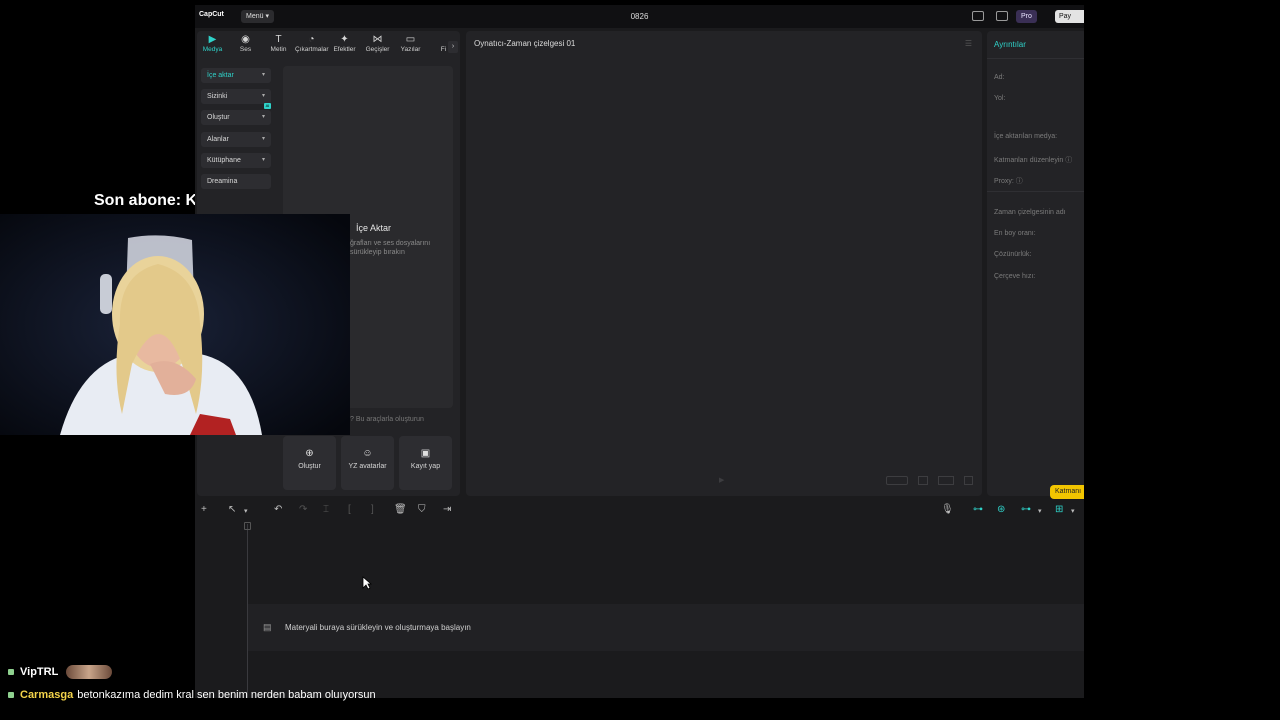 The height and width of the screenshot is (720, 1280). I want to click on tab-audio: ◉ Ses, so click(245, 45).